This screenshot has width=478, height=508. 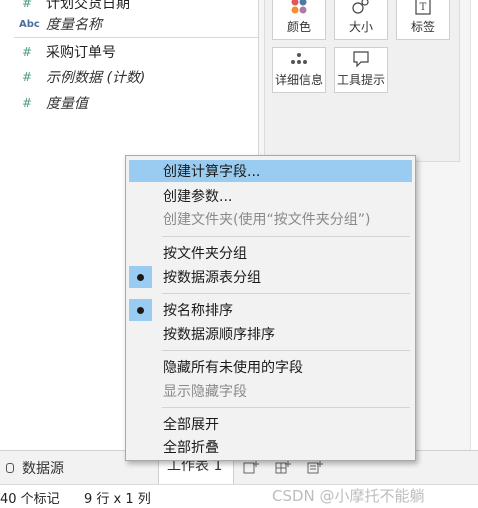 What do you see at coordinates (270, 447) in the screenshot?
I see `menu-item-collapse-all: 全部折叠` at bounding box center [270, 447].